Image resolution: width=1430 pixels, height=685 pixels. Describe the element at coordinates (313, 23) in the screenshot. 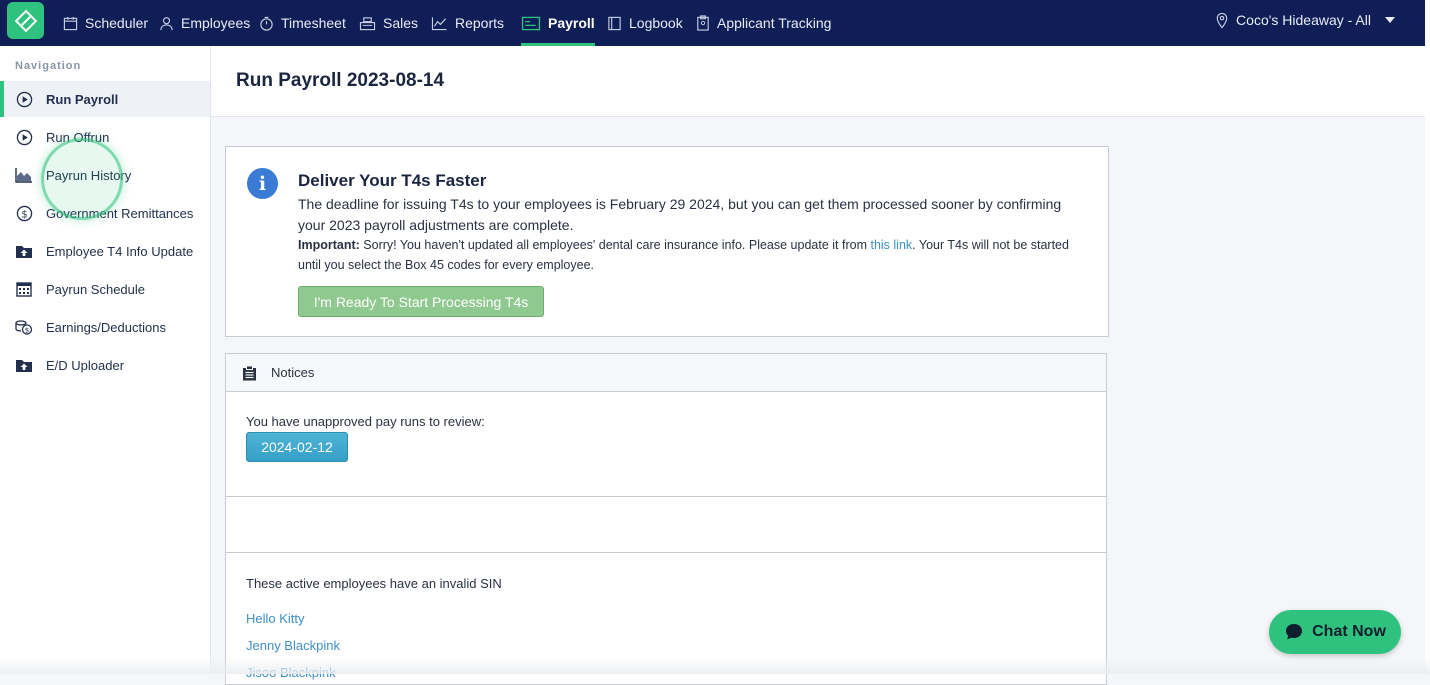

I see `nav-timesheet-label: Timesheet` at that location.